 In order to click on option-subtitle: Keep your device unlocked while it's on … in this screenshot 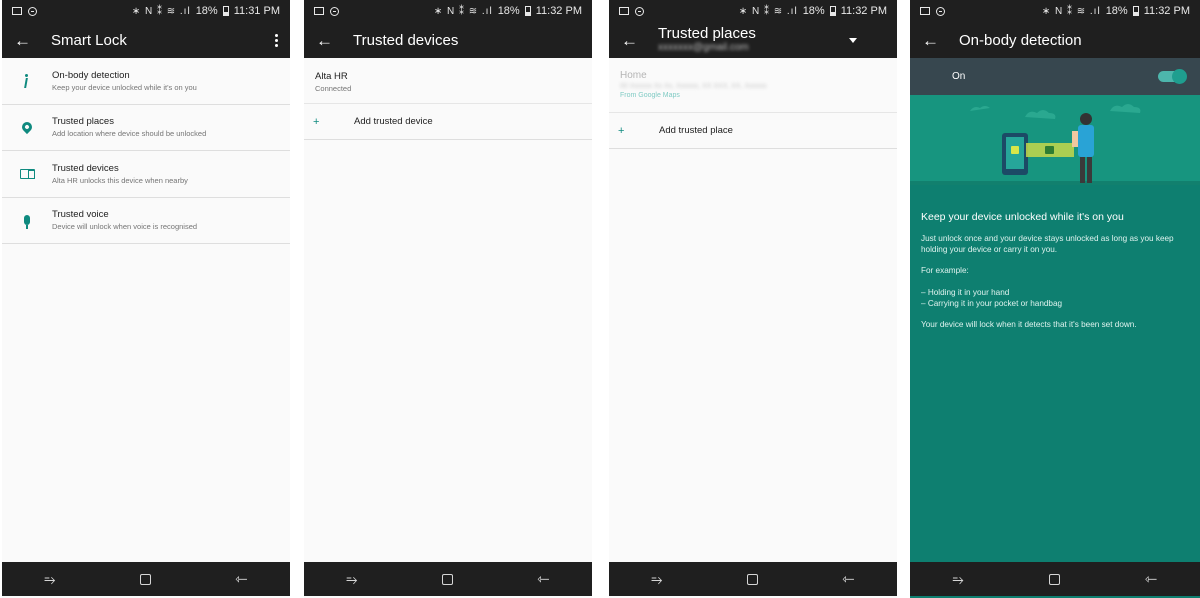, I will do `click(124, 87)`.